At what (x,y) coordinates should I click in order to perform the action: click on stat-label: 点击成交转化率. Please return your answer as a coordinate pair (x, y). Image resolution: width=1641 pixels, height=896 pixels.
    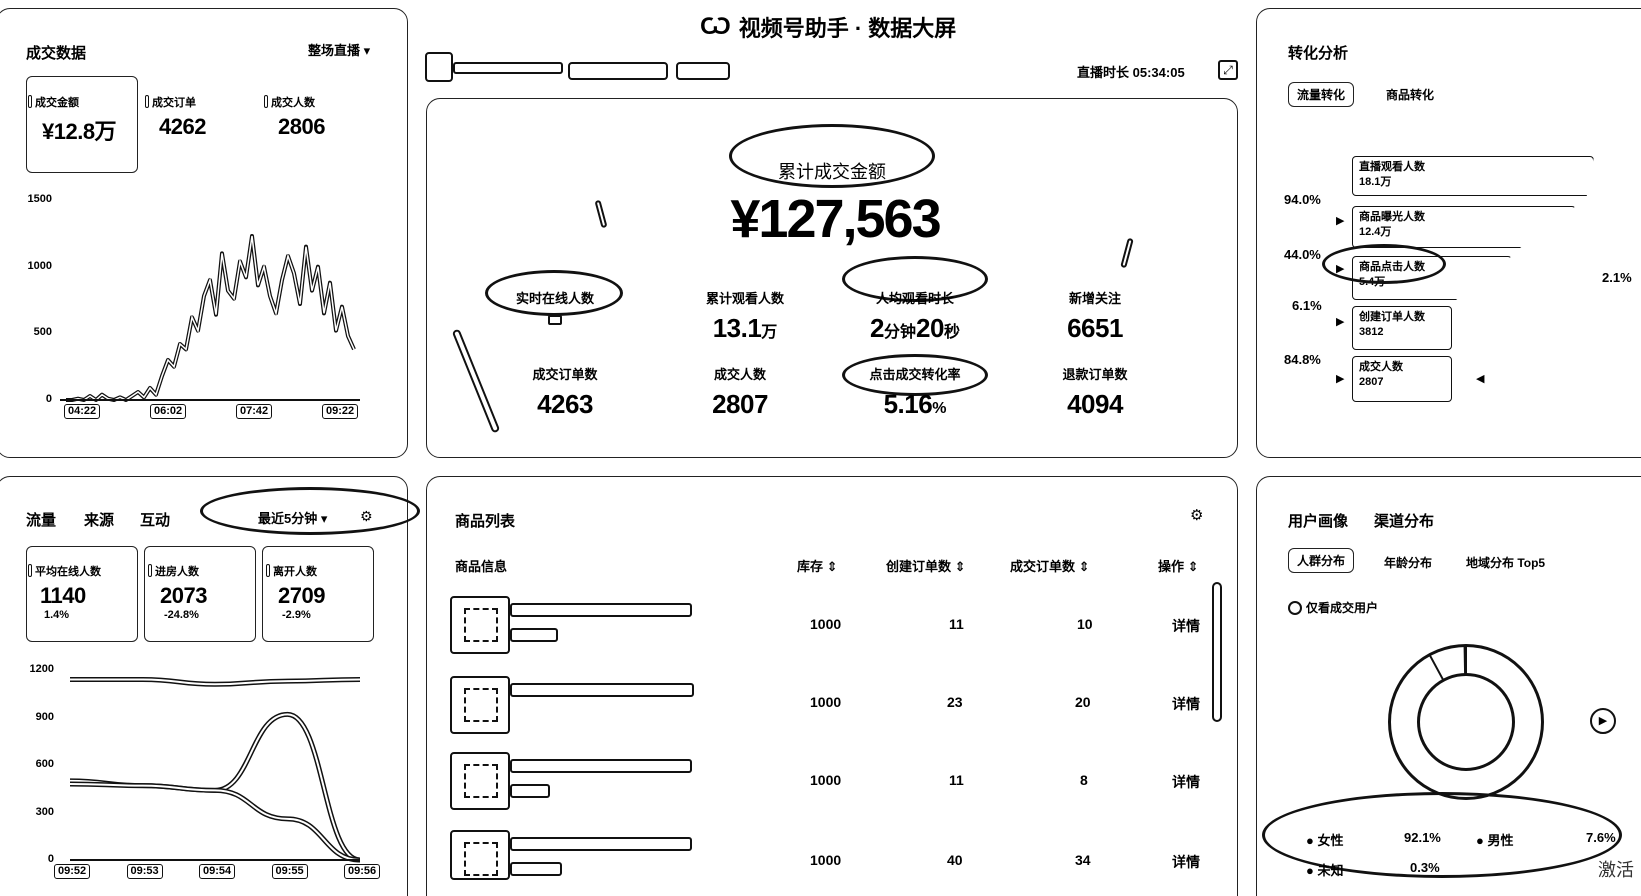
    Looking at the image, I should click on (915, 374).